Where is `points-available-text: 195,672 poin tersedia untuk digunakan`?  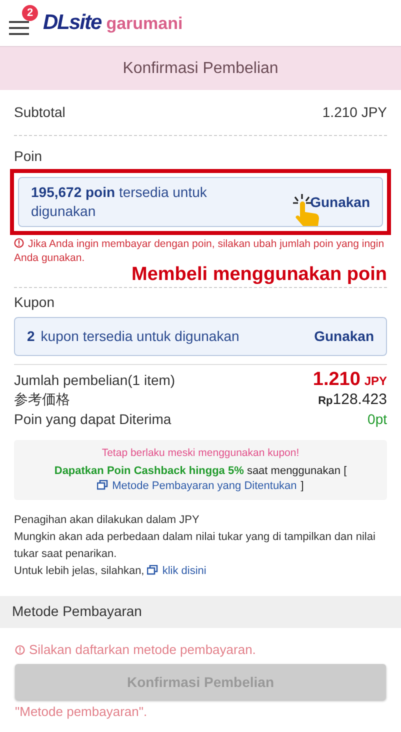
points-available-text: 195,672 poin tersedia untuk digunakan is located at coordinates (119, 202).